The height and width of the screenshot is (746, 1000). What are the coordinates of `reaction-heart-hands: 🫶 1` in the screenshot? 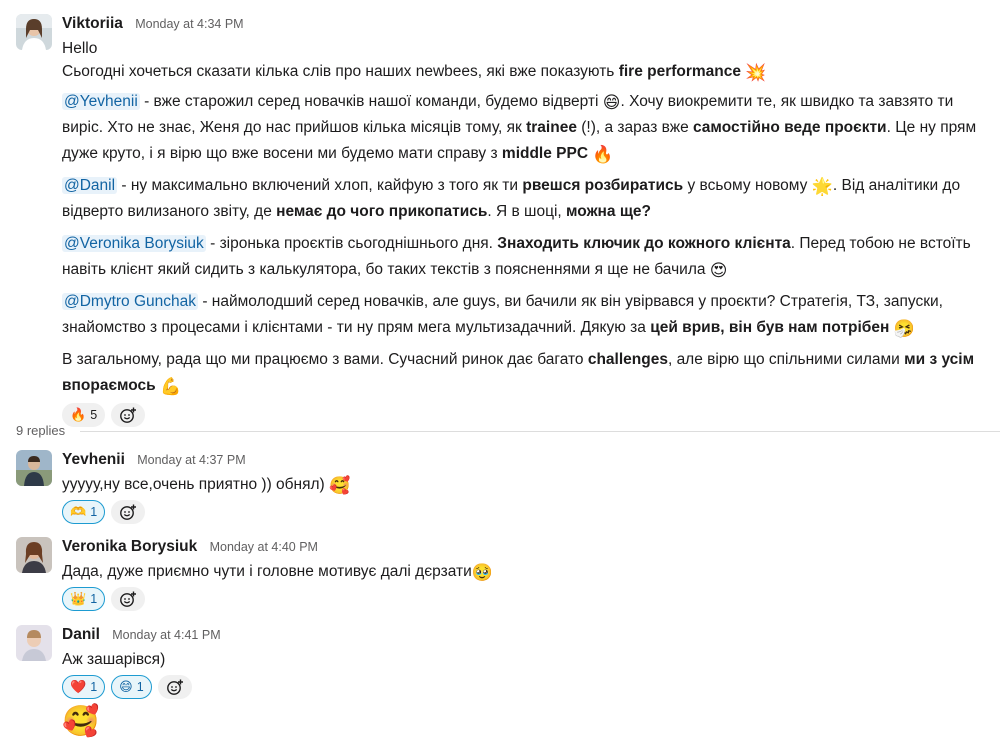 It's located at (84, 512).